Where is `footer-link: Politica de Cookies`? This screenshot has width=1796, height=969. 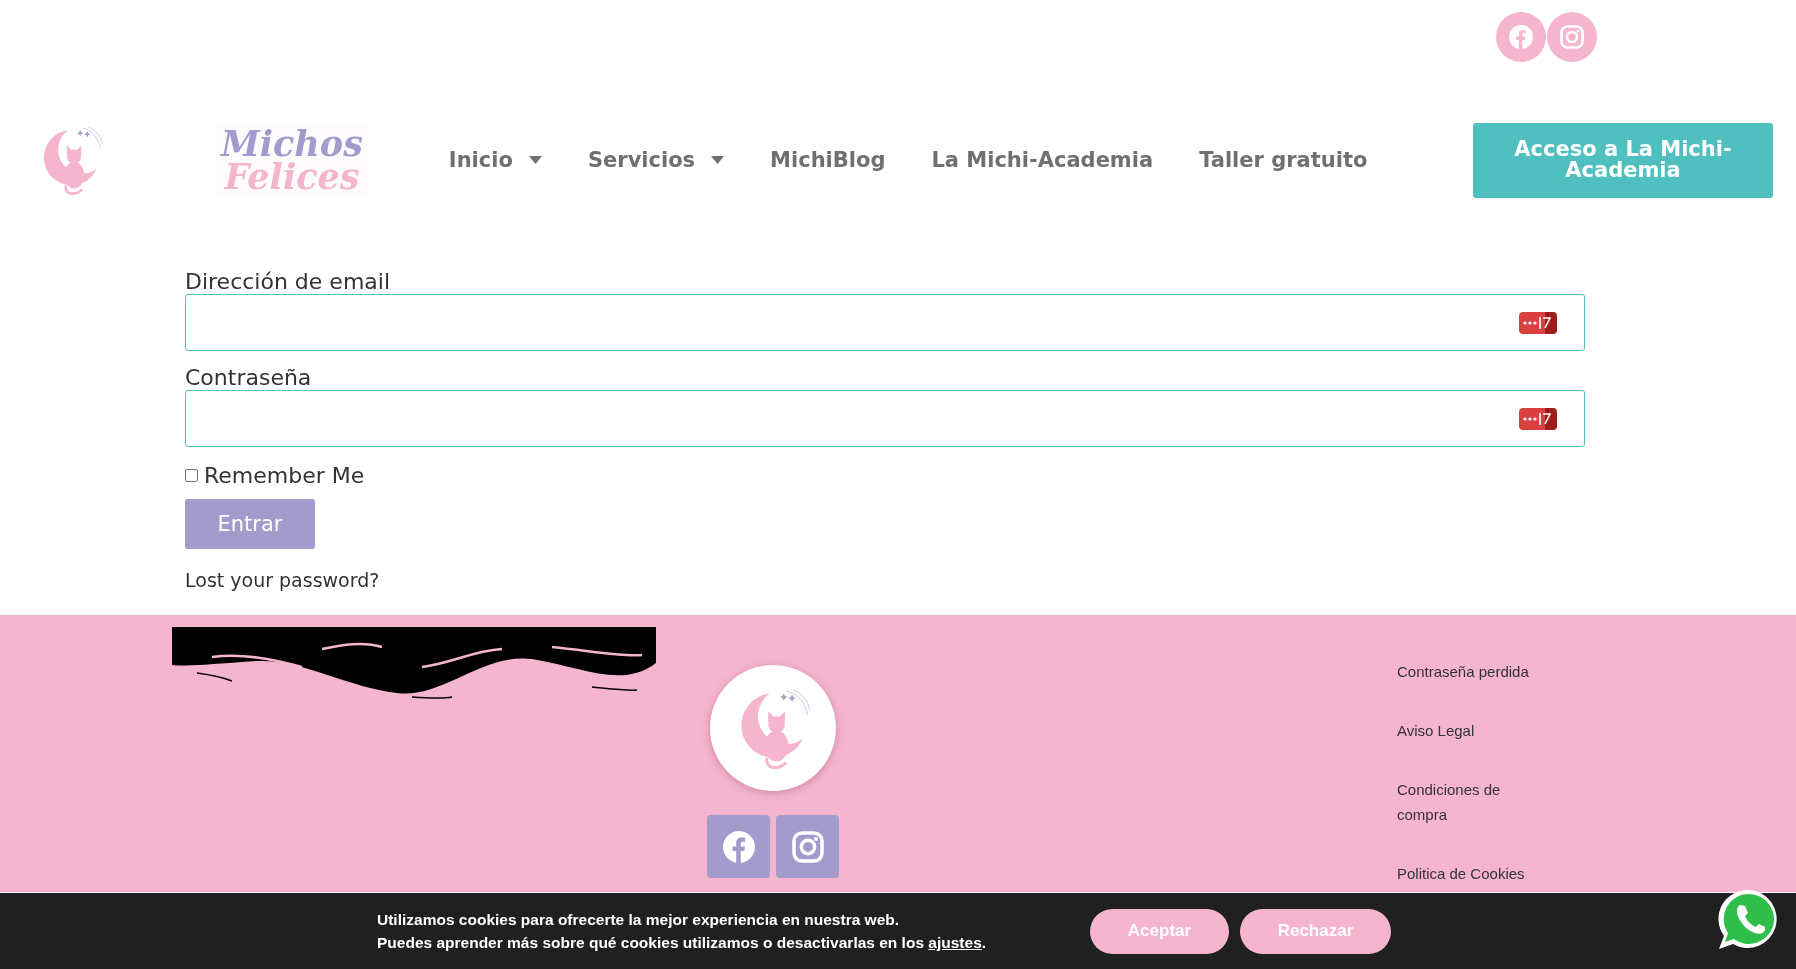 footer-link: Politica de Cookies is located at coordinates (1472, 873).